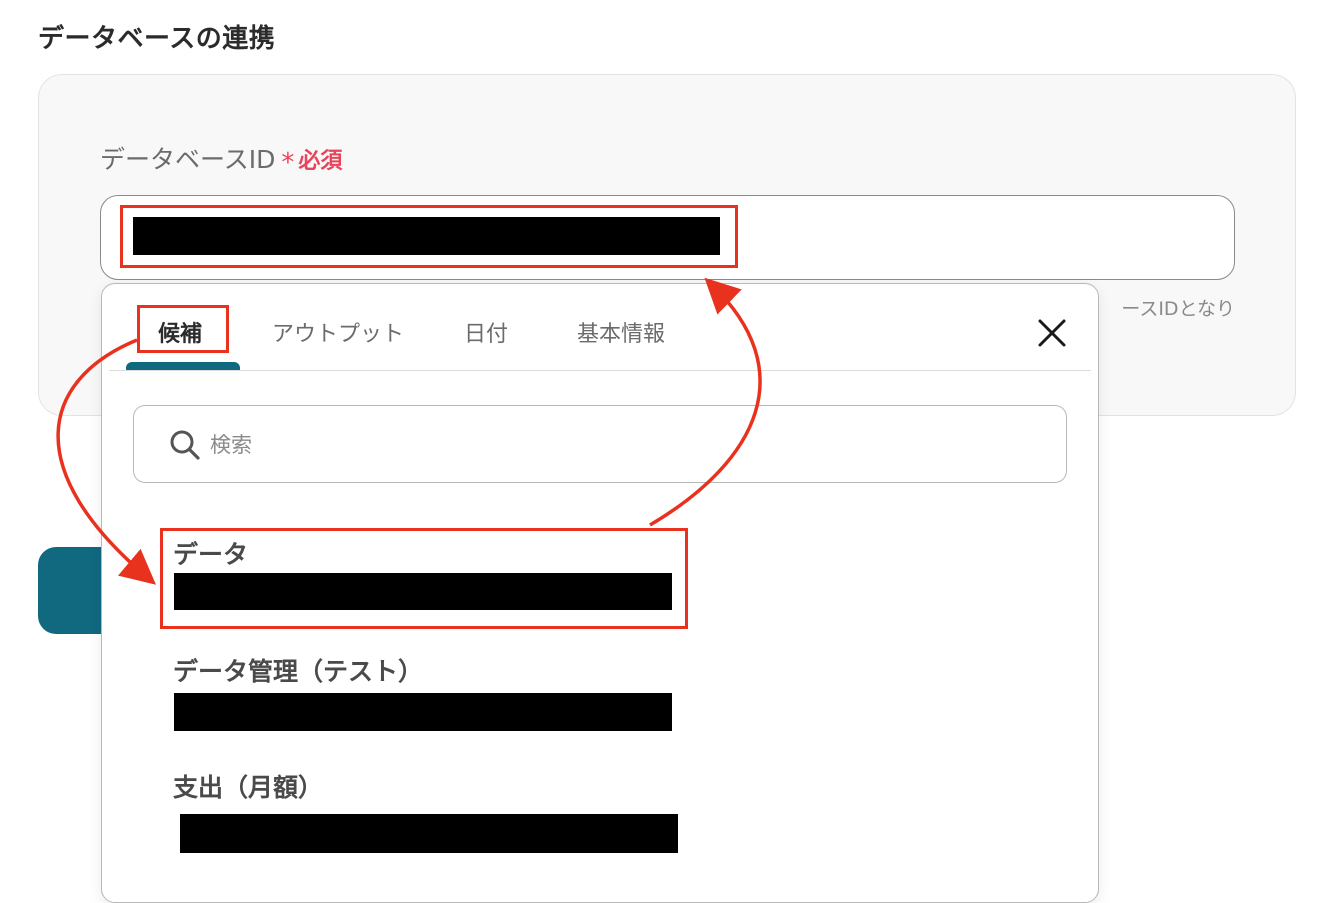 The image size is (1338, 903). I want to click on tab-divider, so click(600, 370).